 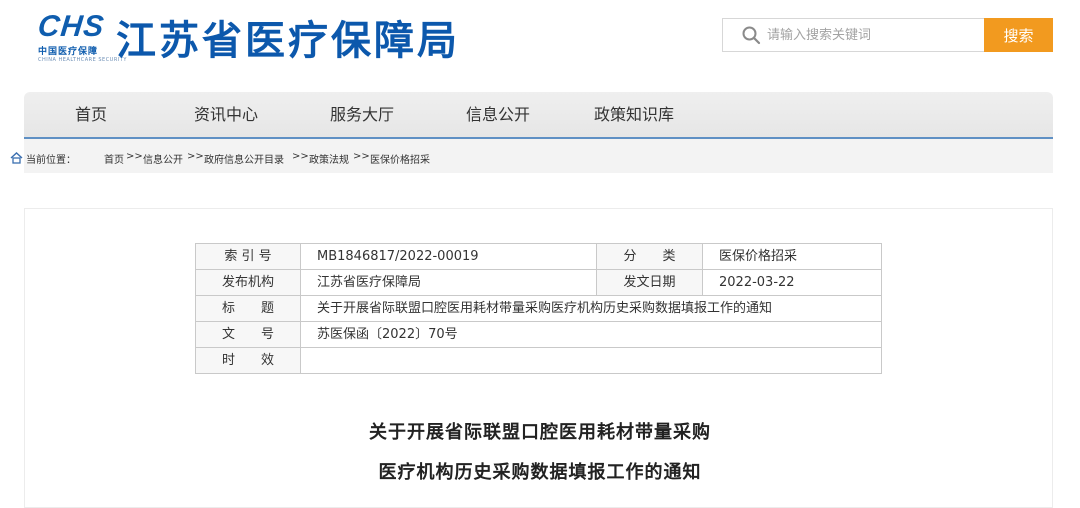 What do you see at coordinates (792, 282) in the screenshot?
I see `date-value: 2022-03-22` at bounding box center [792, 282].